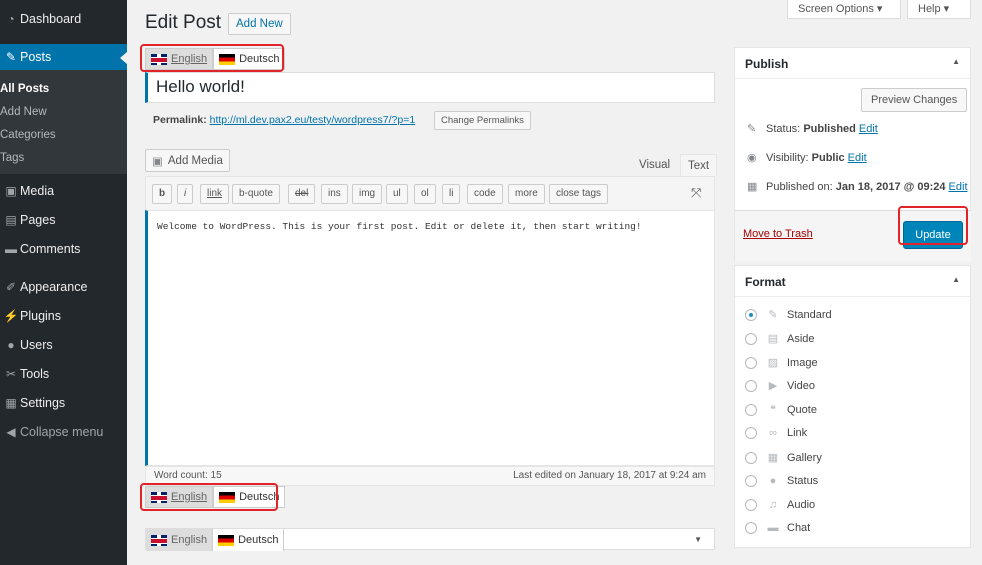 The image size is (982, 565). What do you see at coordinates (751, 314) in the screenshot?
I see `radio-selected` at bounding box center [751, 314].